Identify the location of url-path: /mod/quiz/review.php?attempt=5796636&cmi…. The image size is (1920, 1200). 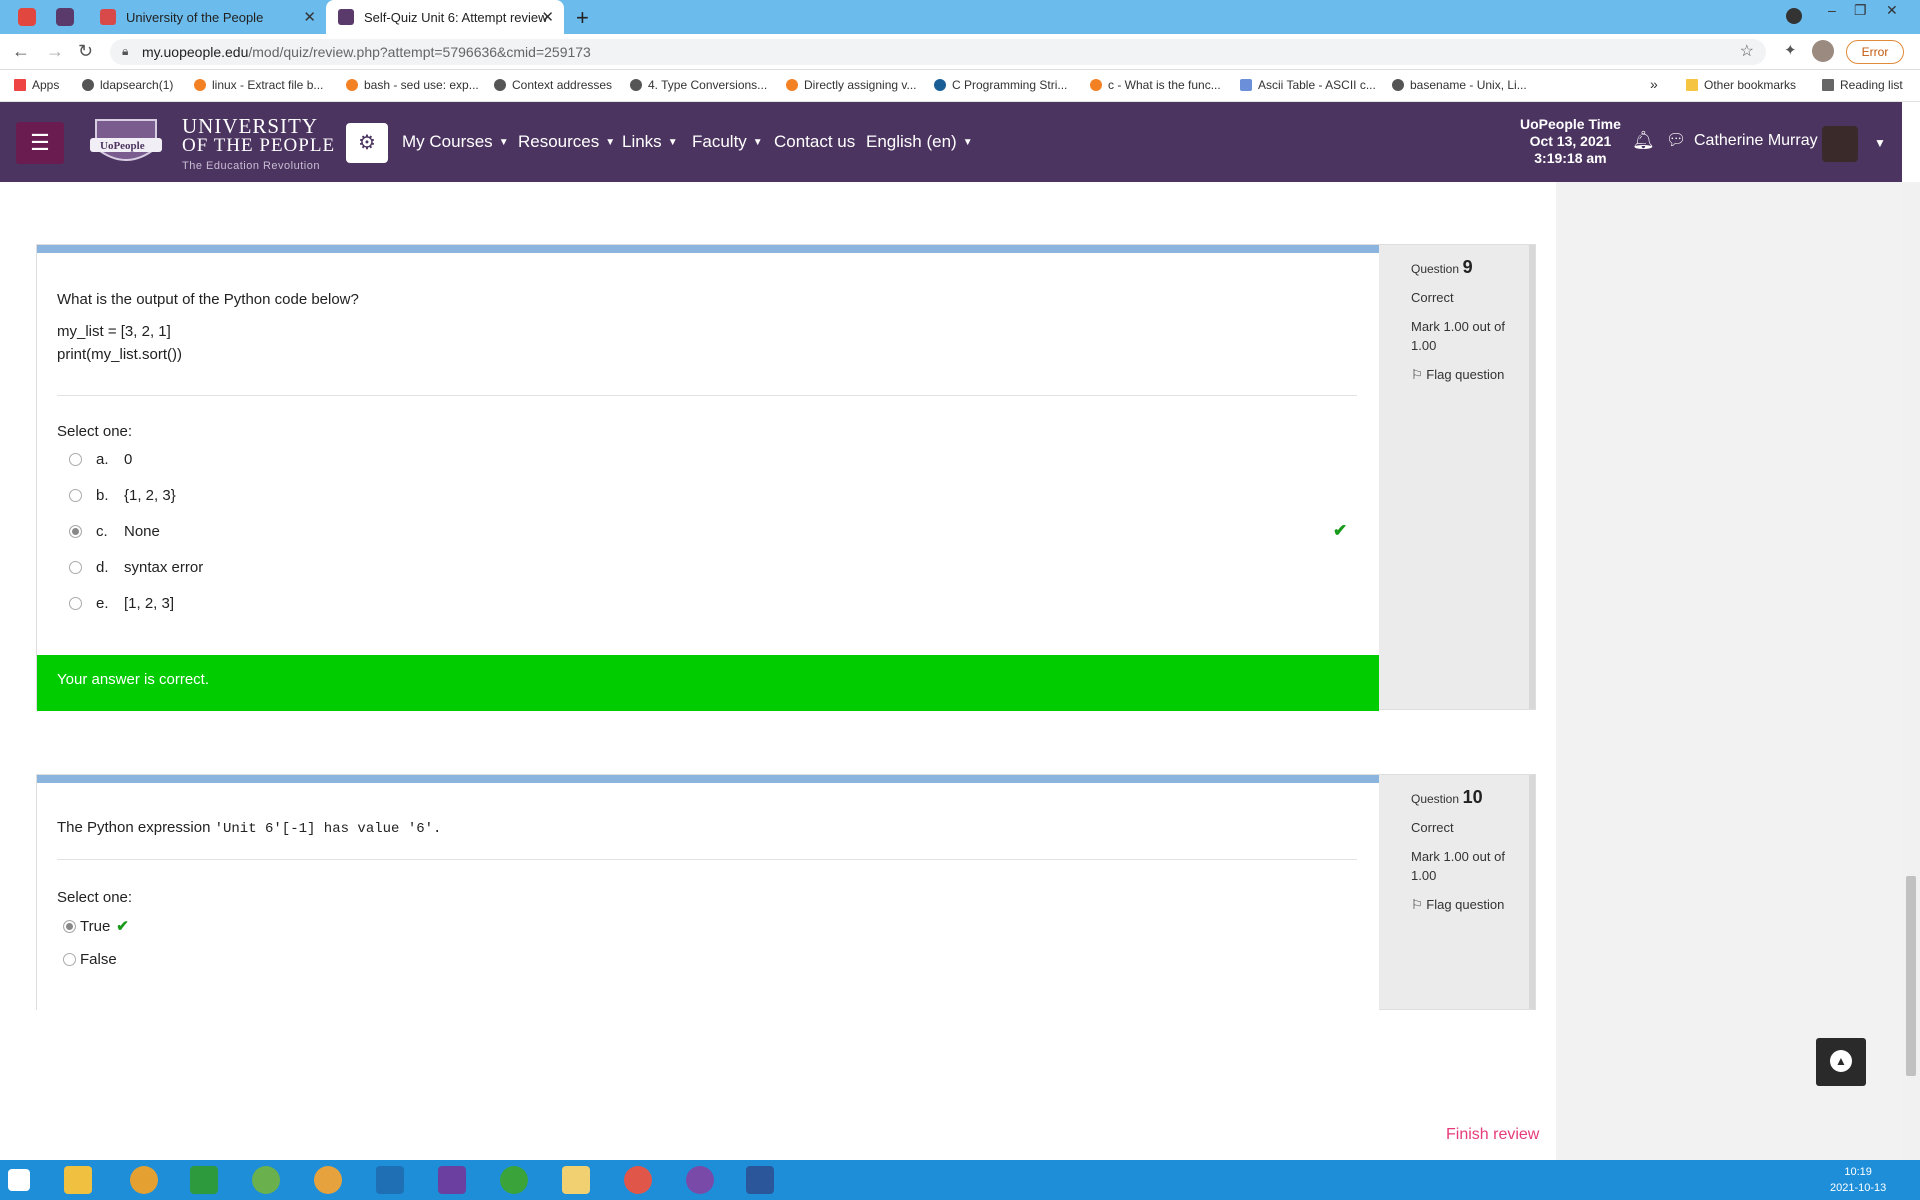
(419, 52).